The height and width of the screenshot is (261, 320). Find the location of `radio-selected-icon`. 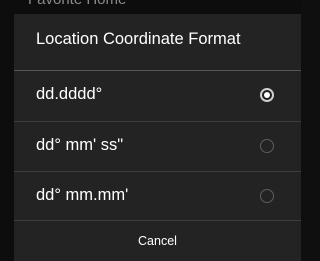

radio-selected-icon is located at coordinates (267, 95).